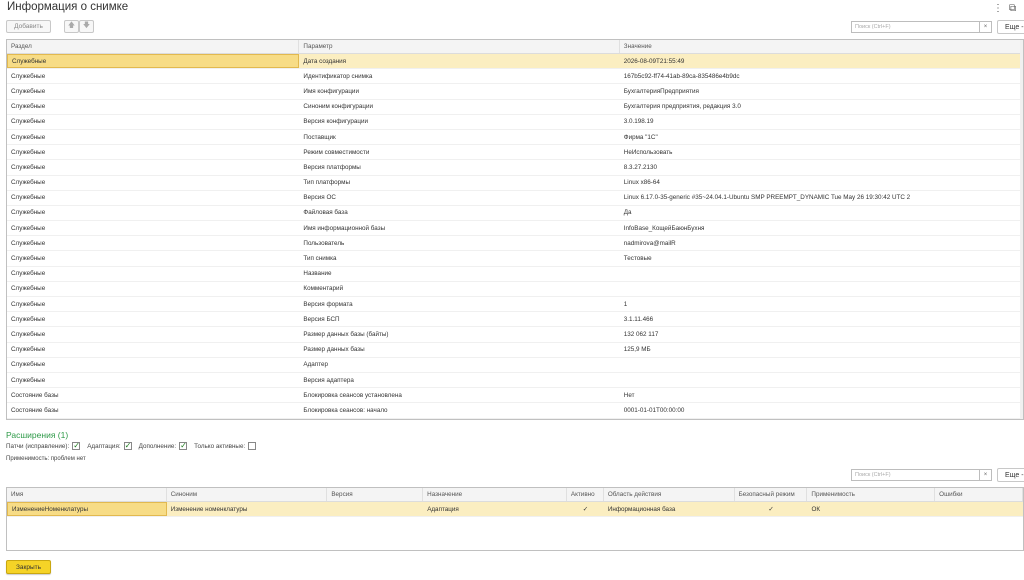 The width and height of the screenshot is (1024, 580). I want to click on table-cell: Версия формата, so click(459, 304).